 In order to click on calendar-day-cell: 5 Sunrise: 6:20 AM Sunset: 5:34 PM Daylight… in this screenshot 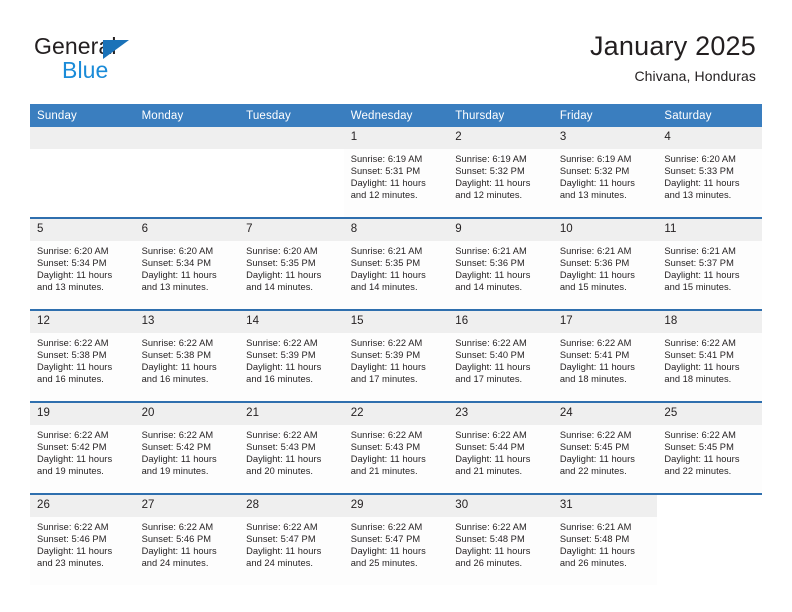, I will do `click(82, 263)`.